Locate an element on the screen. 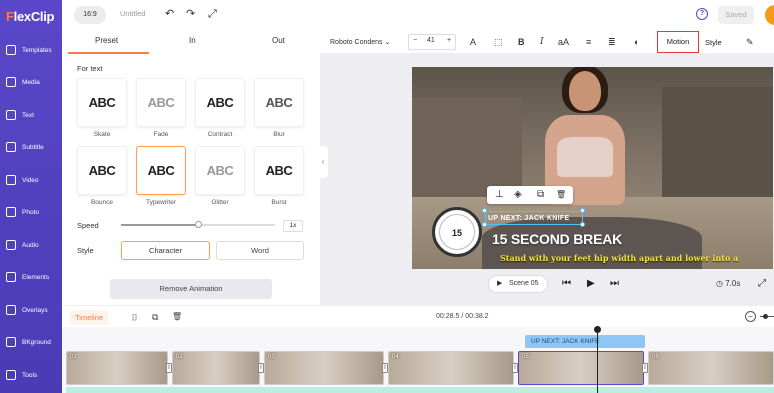  app-logo: FlexClip is located at coordinates (30, 16).